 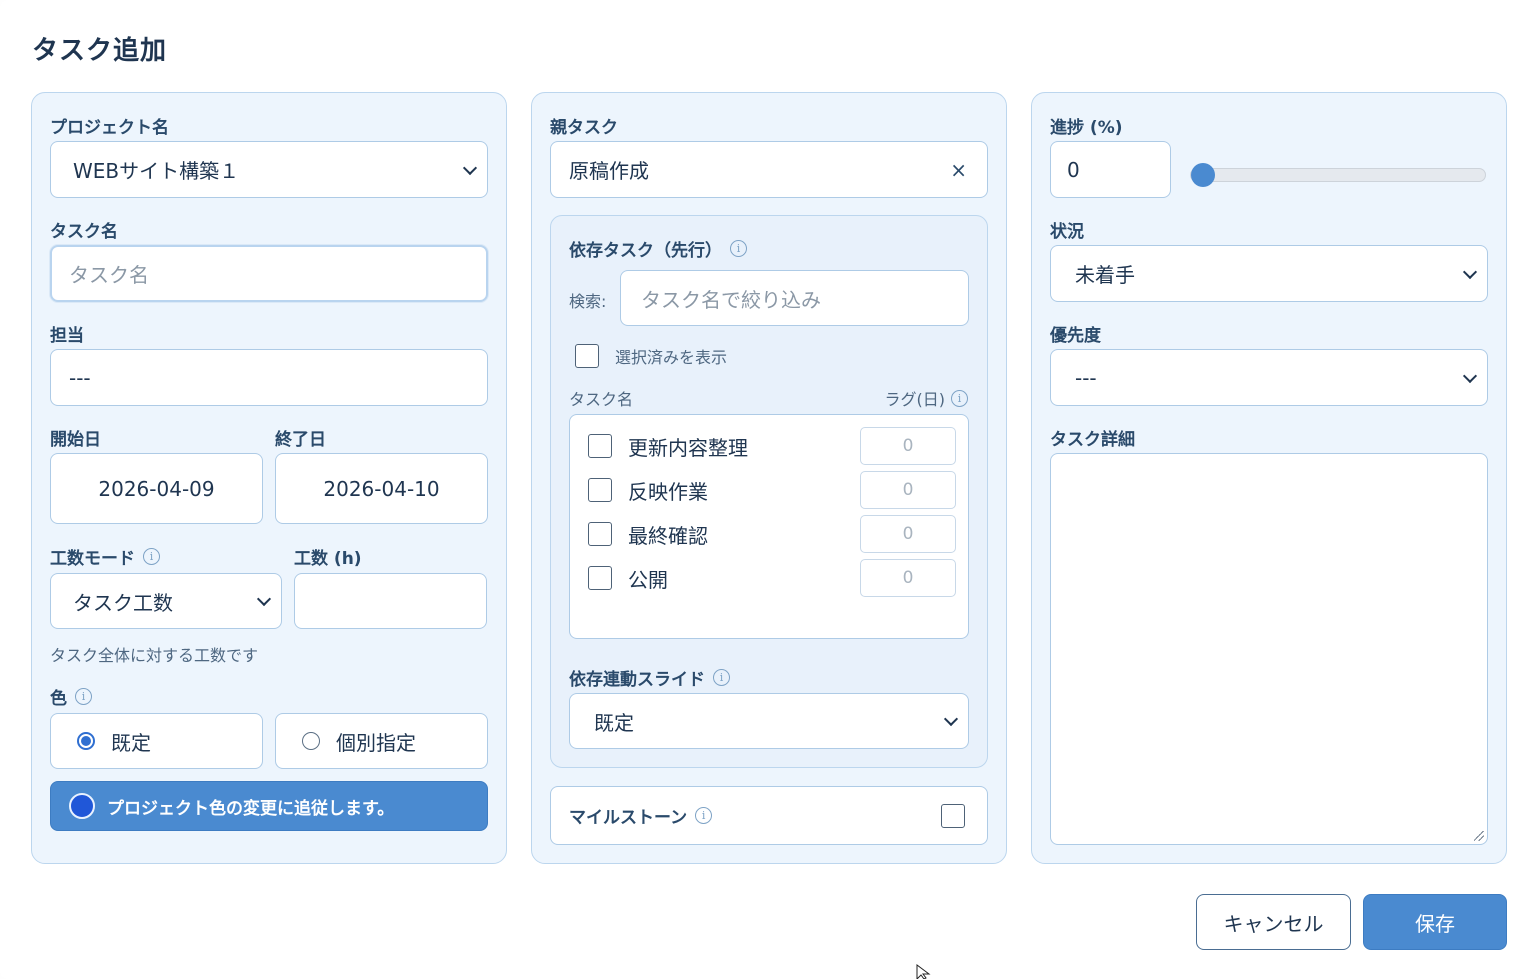 What do you see at coordinates (958, 170) in the screenshot?
I see `clear-icon: ×` at bounding box center [958, 170].